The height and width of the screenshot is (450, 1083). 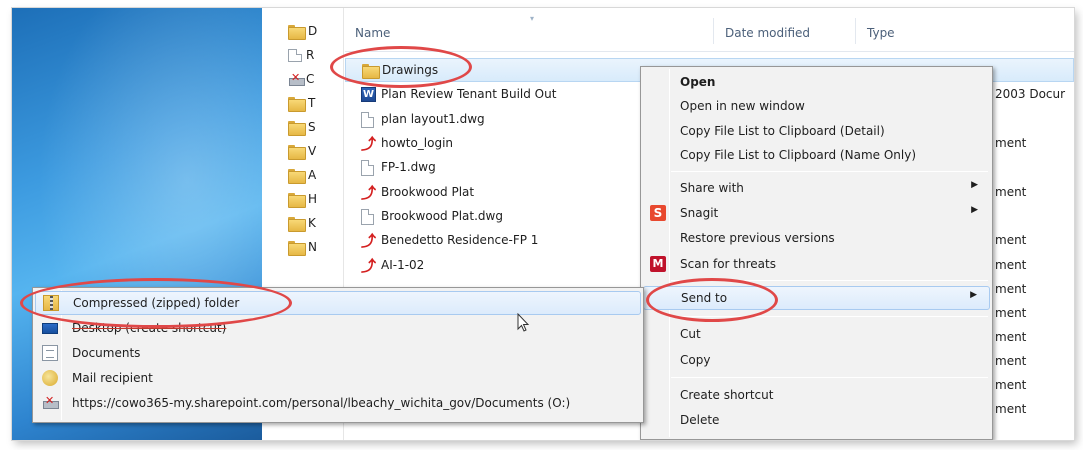 I want to click on column-date-modified-header: Date modified, so click(x=767, y=33).